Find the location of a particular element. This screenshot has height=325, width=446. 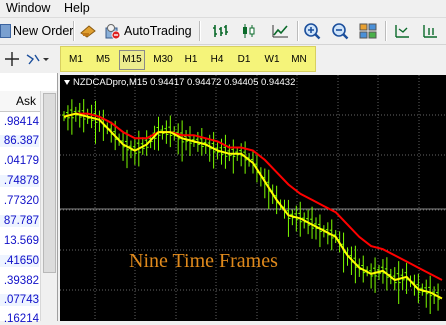

market-watch-row: 86.387 is located at coordinates (19, 141).